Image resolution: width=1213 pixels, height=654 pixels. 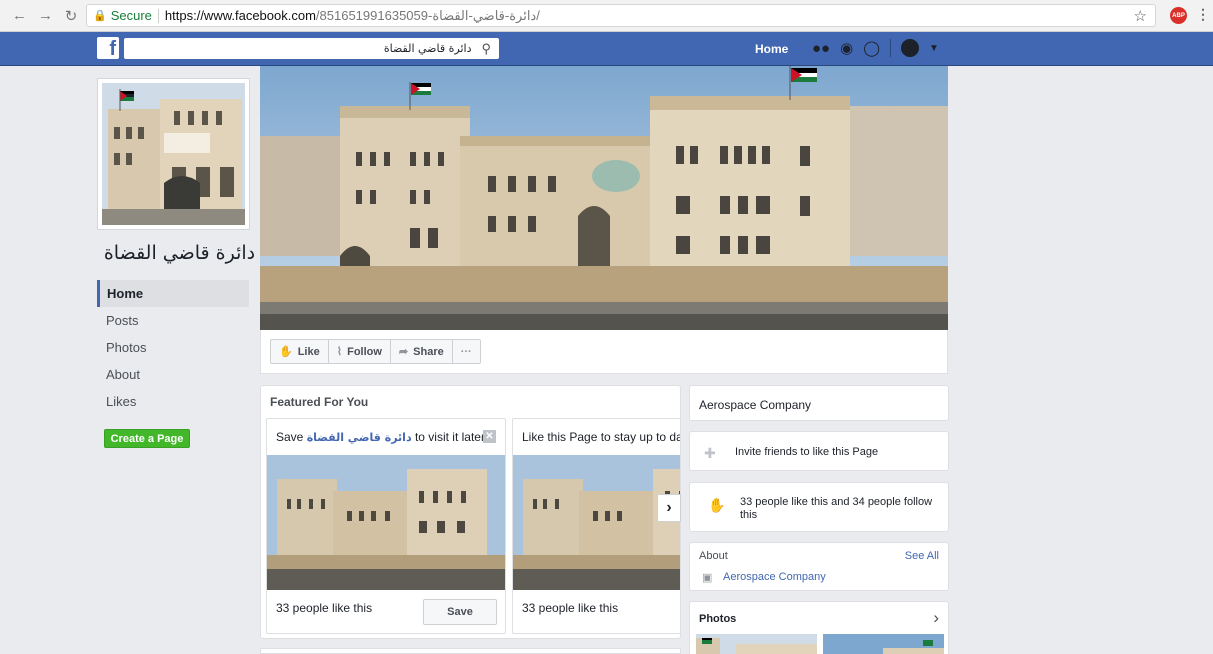 What do you see at coordinates (427, 48) in the screenshot?
I see `search-value: دائرة قاضي القضاة` at bounding box center [427, 48].